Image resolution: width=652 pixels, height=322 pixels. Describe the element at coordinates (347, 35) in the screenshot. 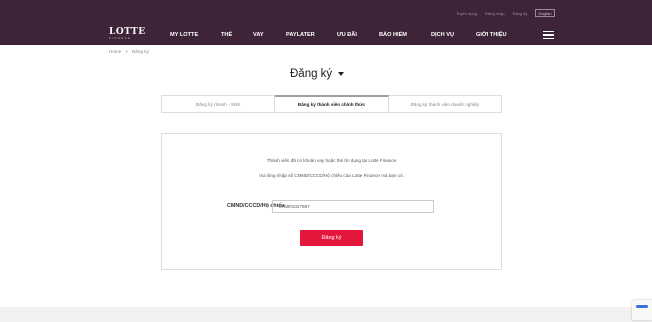

I see `nav-item-uu-dai: ƯU ĐÃI` at that location.